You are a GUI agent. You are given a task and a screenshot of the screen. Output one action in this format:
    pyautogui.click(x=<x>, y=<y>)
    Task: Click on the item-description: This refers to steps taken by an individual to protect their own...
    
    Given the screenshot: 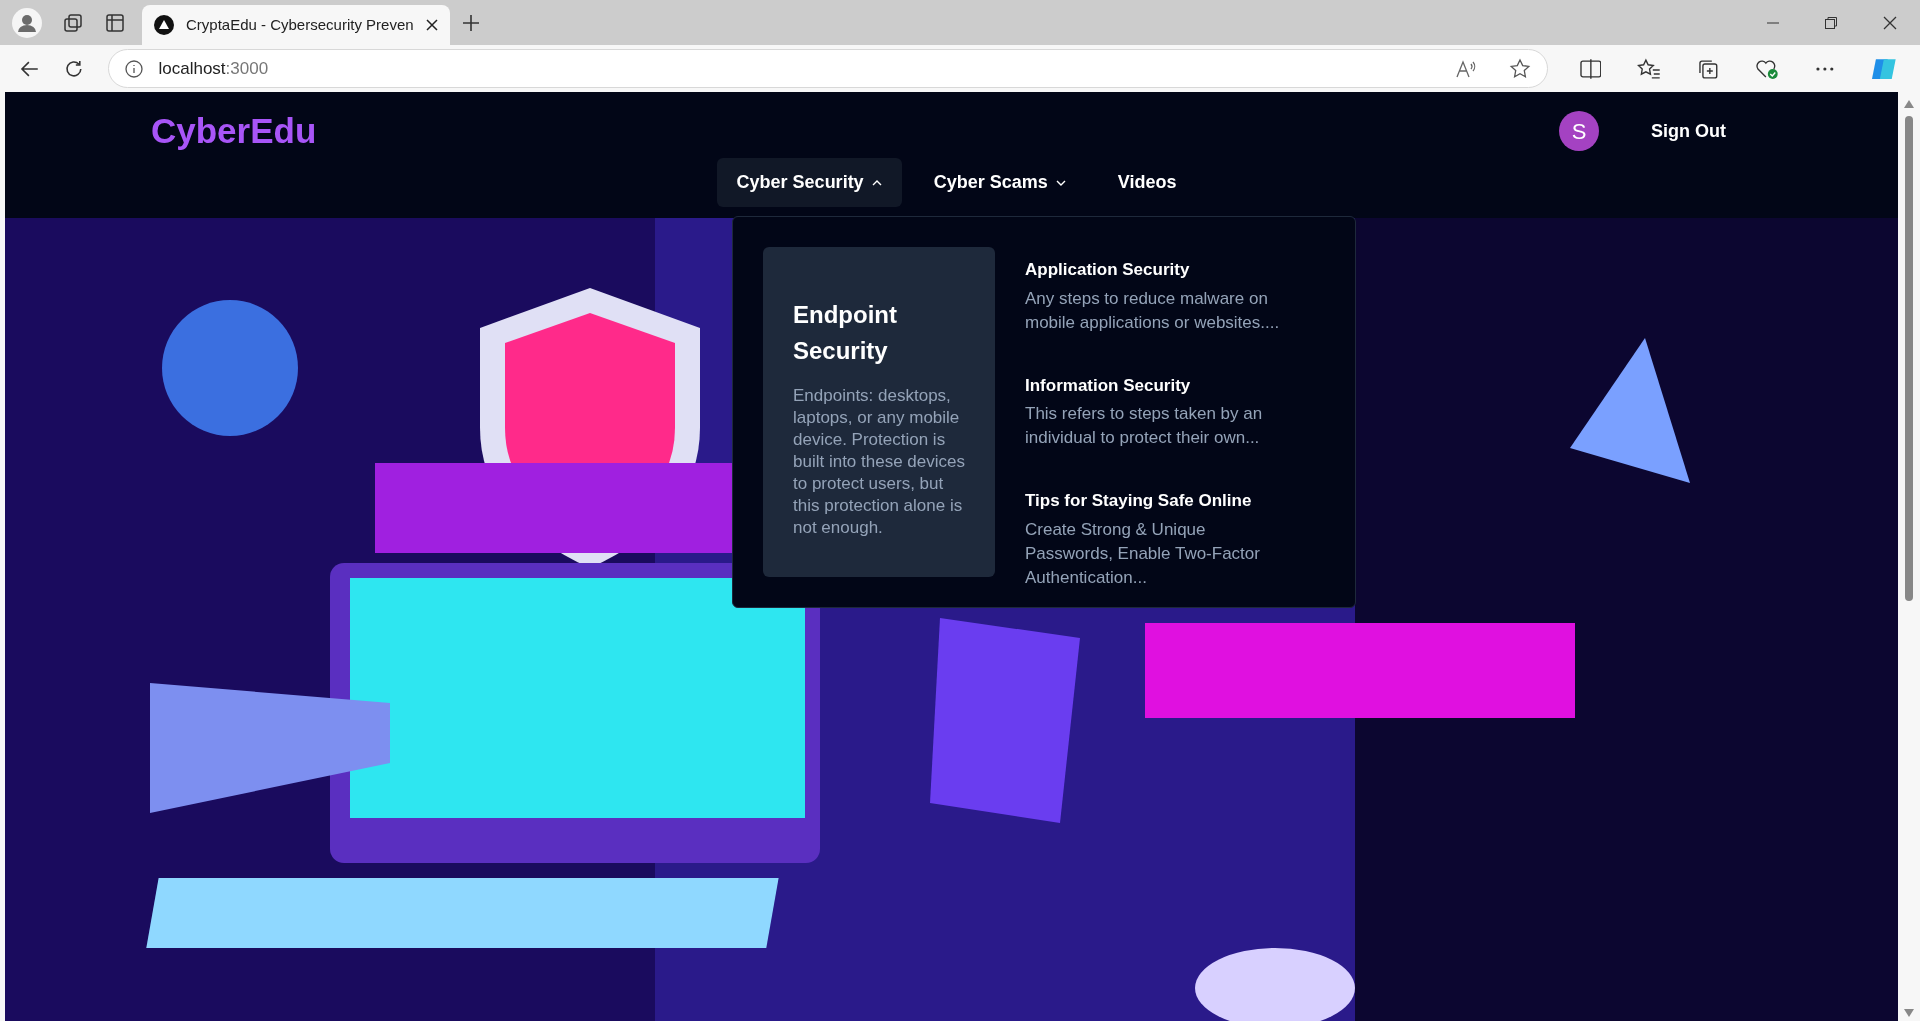 What is the action you would take?
    pyautogui.click(x=1144, y=426)
    